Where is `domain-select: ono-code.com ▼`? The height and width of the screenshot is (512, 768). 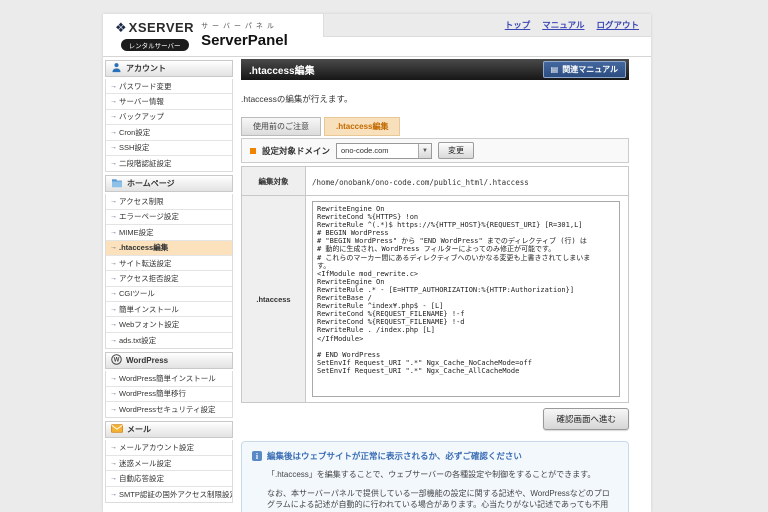 domain-select: ono-code.com ▼ is located at coordinates (384, 150).